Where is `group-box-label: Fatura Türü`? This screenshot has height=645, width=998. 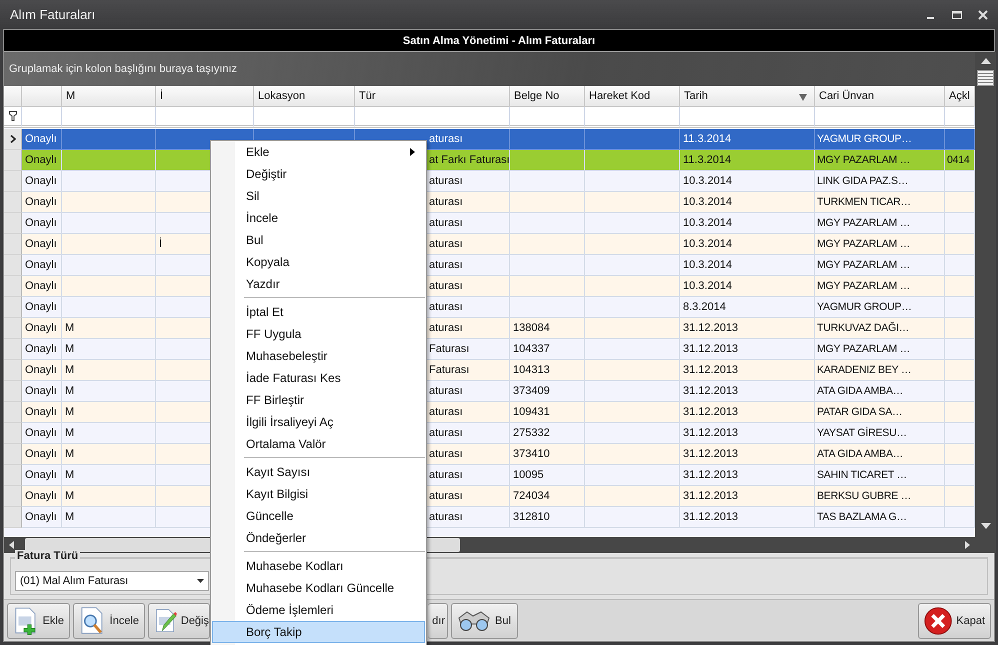 group-box-label: Fatura Türü is located at coordinates (47, 556).